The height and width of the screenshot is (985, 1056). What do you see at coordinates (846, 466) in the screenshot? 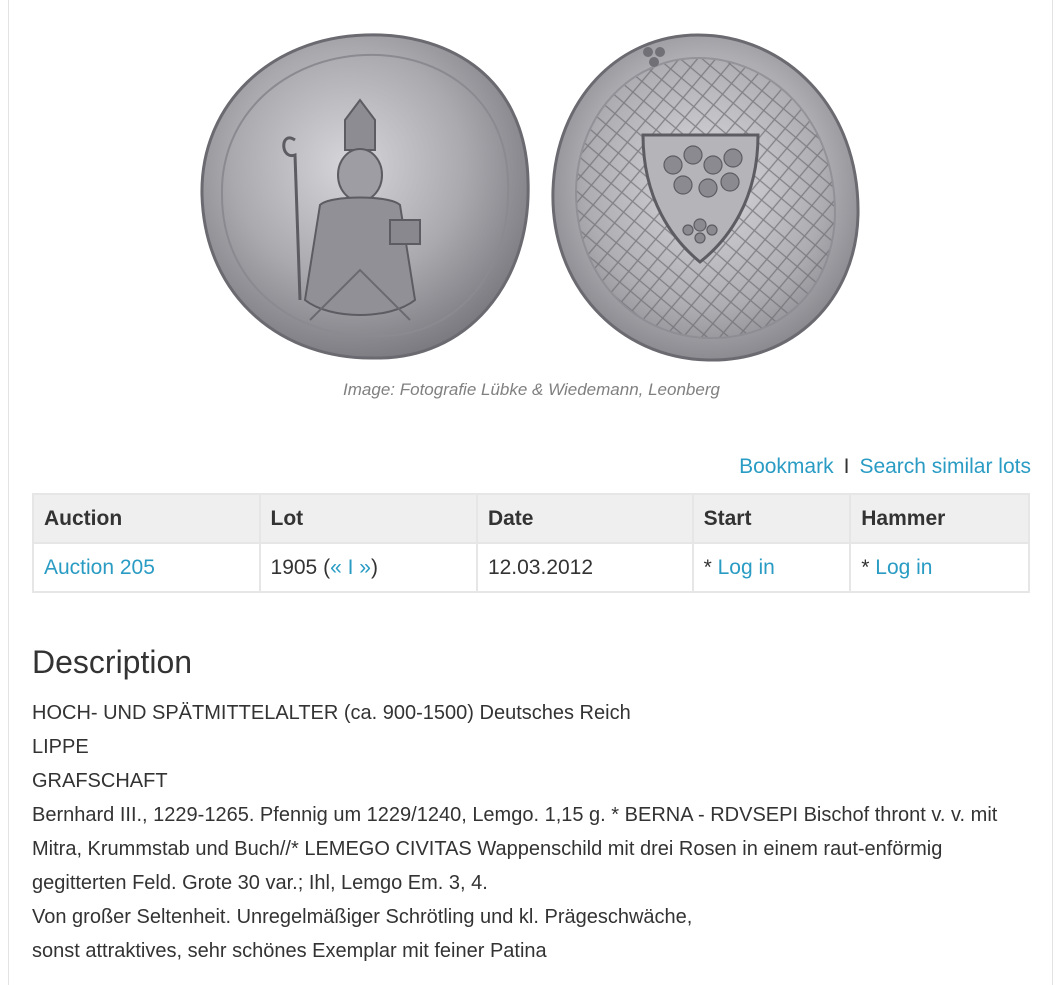
I see `actions-separator: I` at bounding box center [846, 466].